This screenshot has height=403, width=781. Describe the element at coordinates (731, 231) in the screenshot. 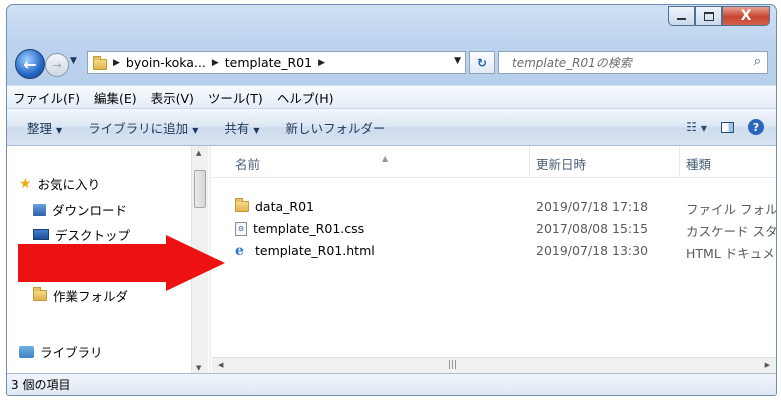

I see `file-type: カスケード スタ` at that location.